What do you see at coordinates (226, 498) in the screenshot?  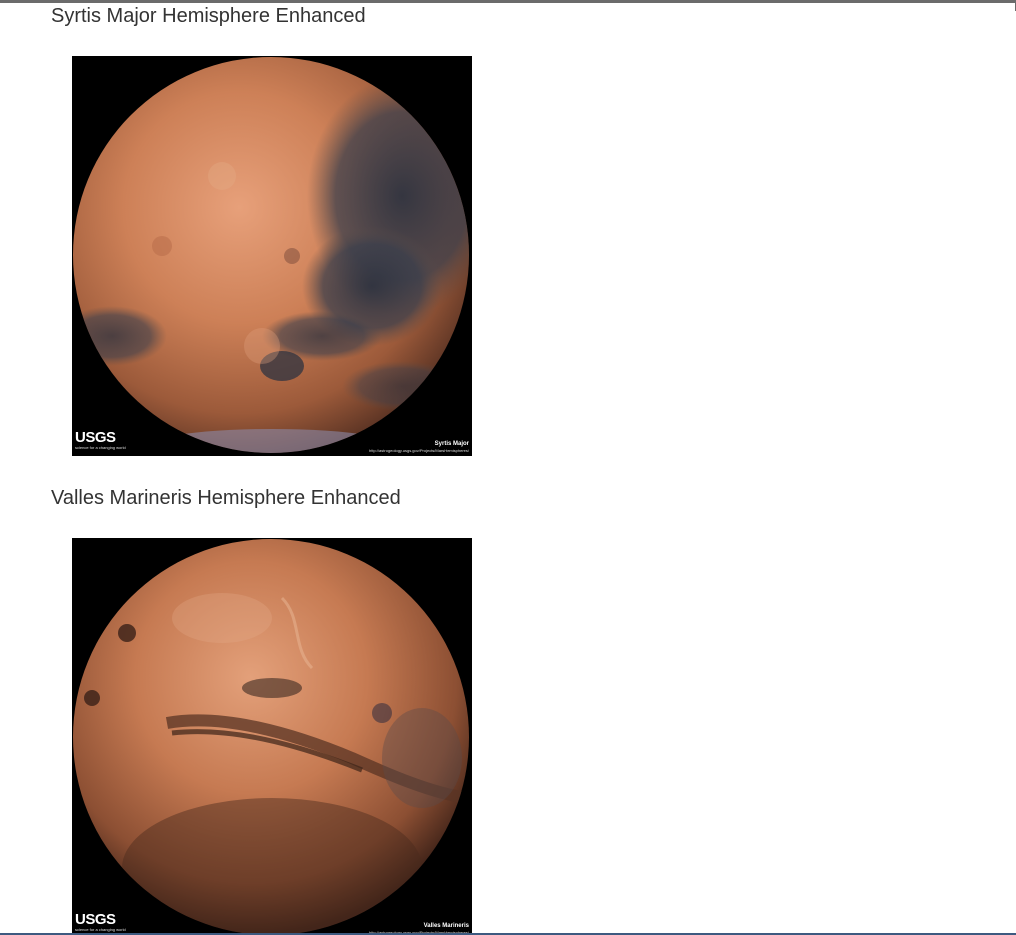 I see `hemisphere-title: Valles Marineris Hemisphere Enhanced` at bounding box center [226, 498].